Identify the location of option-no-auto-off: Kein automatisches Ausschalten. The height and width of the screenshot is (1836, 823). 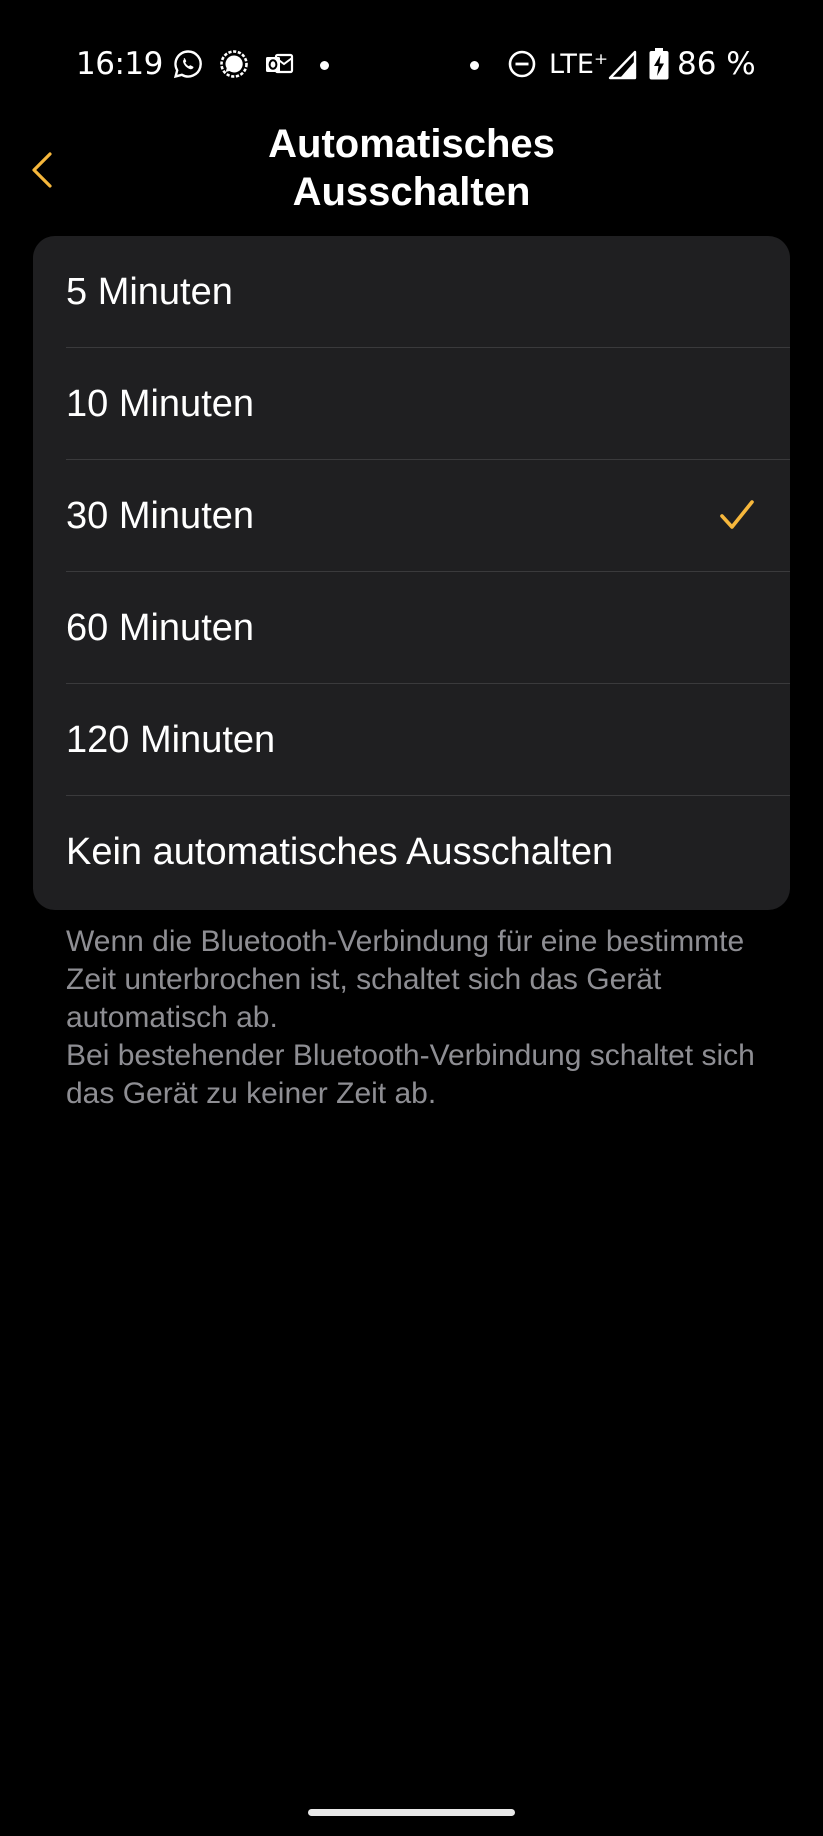
(411, 852).